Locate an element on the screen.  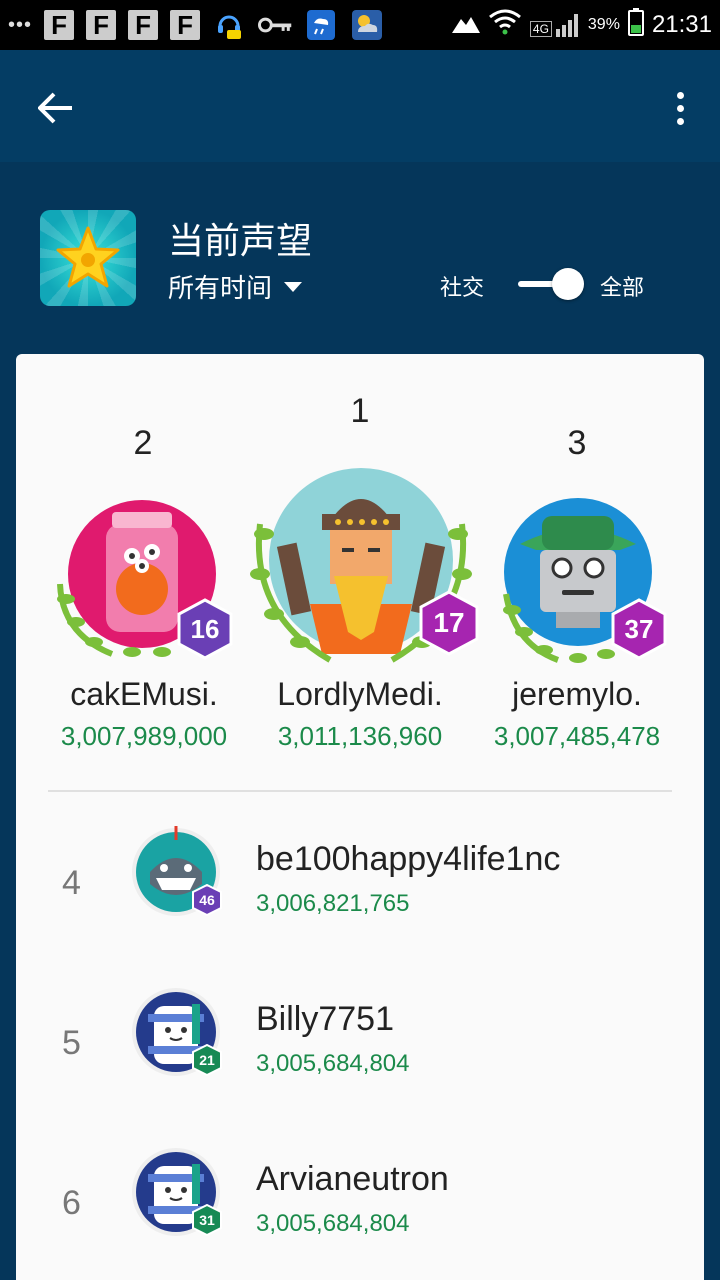
list-item: 5 21 Billy7751 3,005,684,804 is located at coordinates (360, 1066).